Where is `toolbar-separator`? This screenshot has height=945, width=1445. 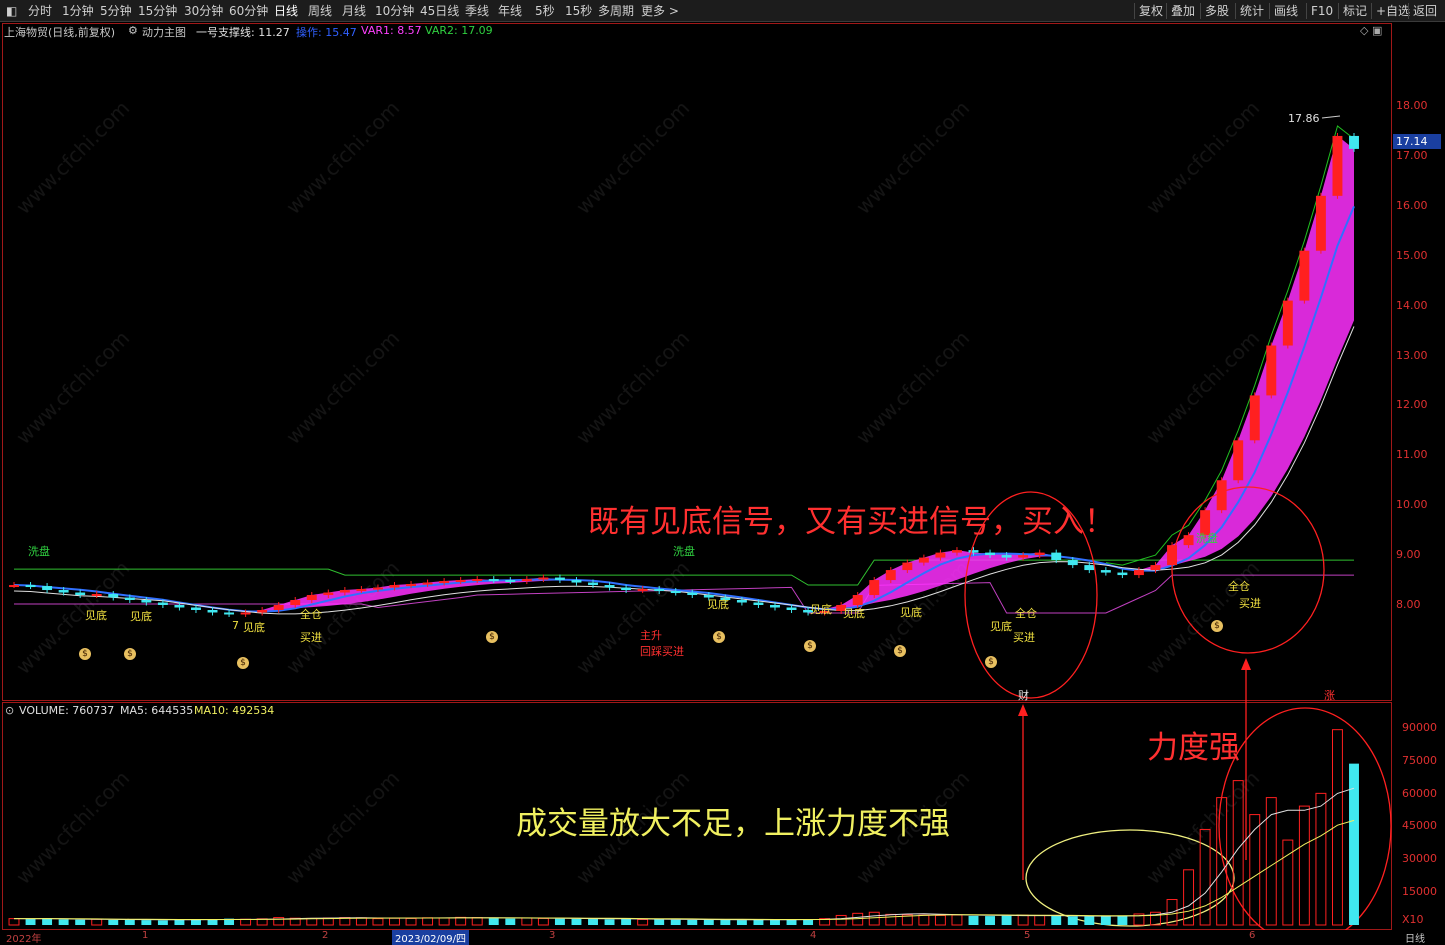
toolbar-separator is located at coordinates (1408, 11).